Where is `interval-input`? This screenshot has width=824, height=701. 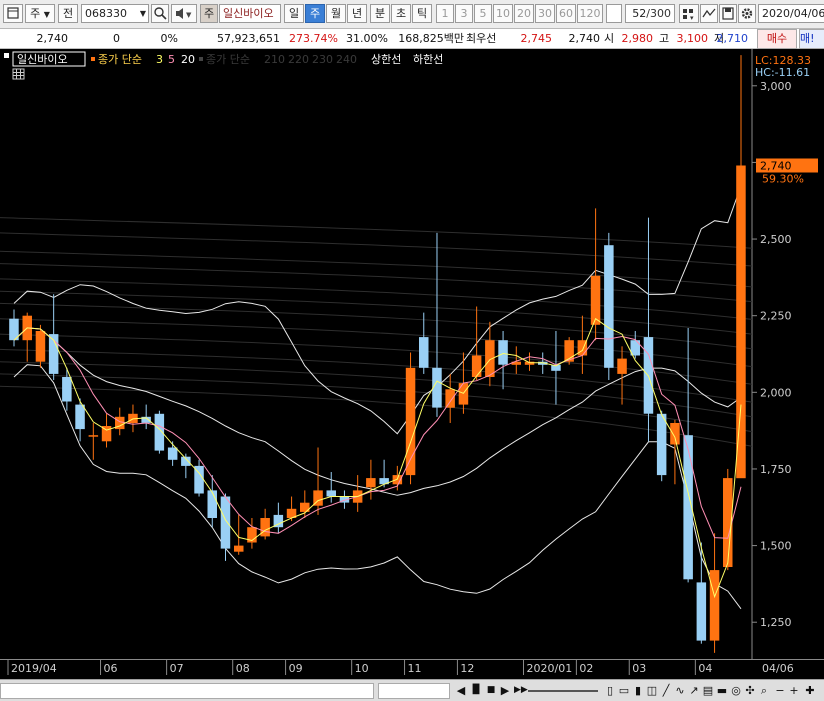
interval-input is located at coordinates (614, 13).